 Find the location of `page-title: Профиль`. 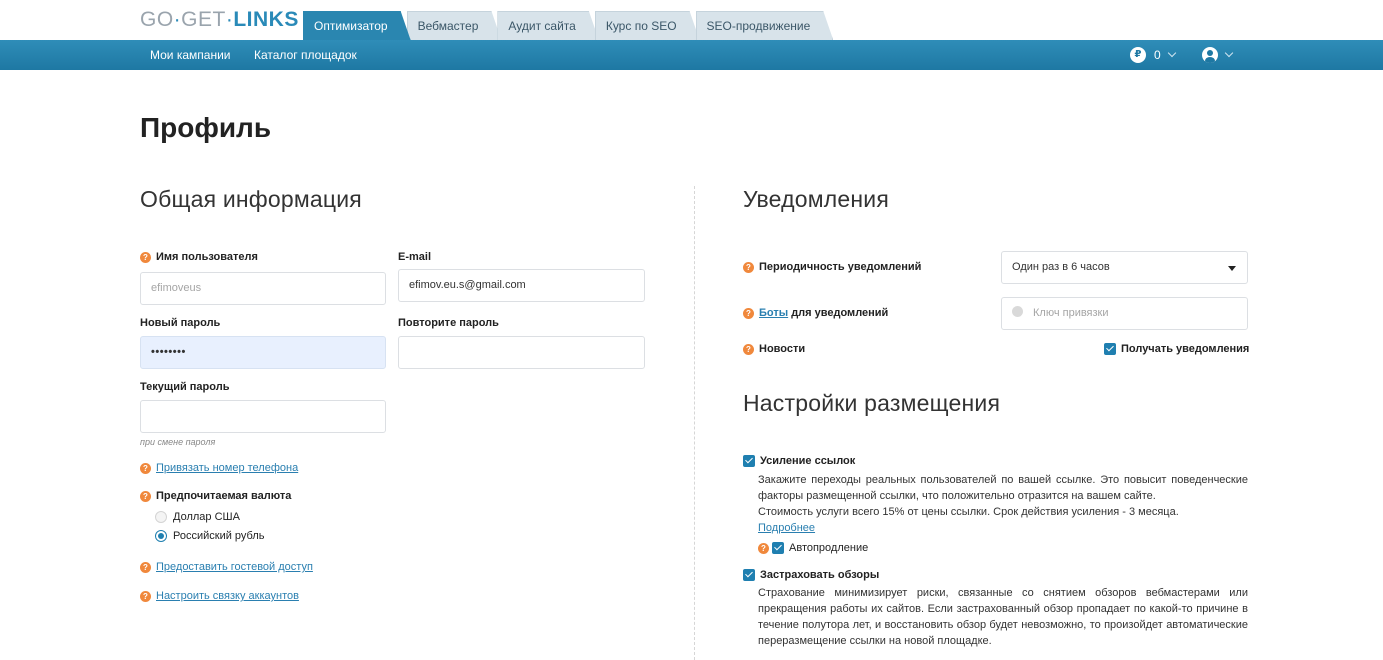

page-title: Профиль is located at coordinates (206, 127).